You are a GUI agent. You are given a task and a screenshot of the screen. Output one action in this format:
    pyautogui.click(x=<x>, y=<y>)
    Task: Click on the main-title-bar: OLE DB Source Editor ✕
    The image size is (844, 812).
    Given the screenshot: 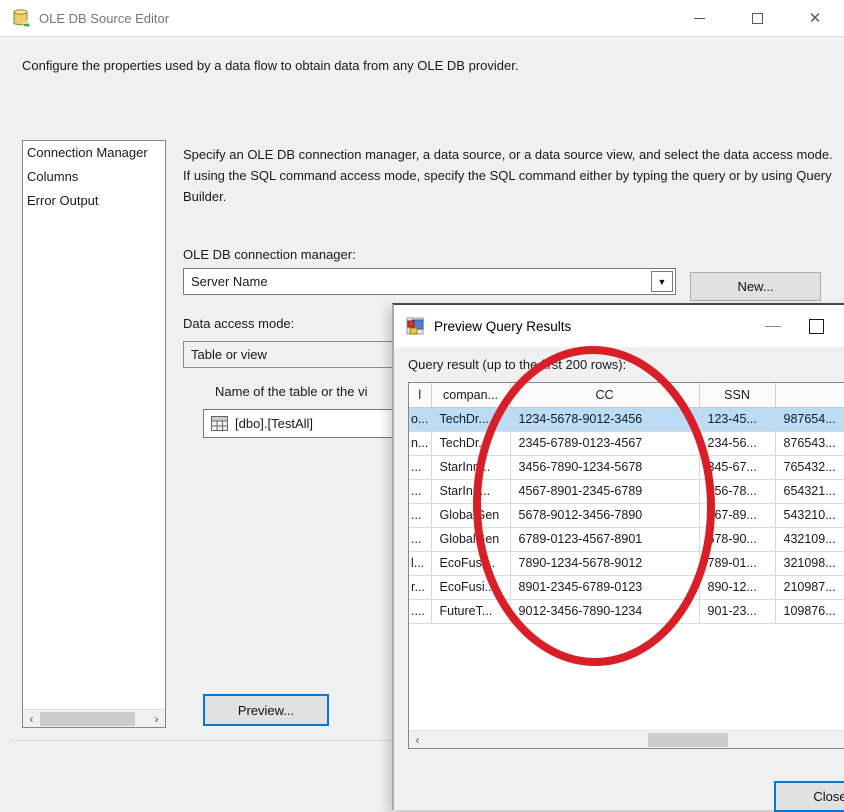 What is the action you would take?
    pyautogui.click(x=422, y=18)
    